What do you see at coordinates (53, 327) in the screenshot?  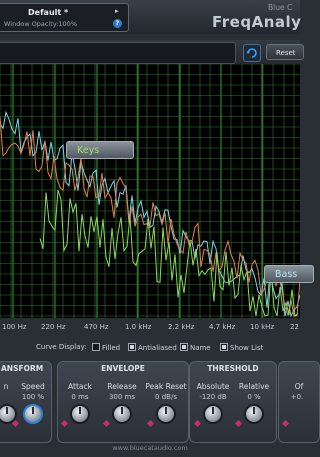 I see `freq-tick-220: 220 Hz` at bounding box center [53, 327].